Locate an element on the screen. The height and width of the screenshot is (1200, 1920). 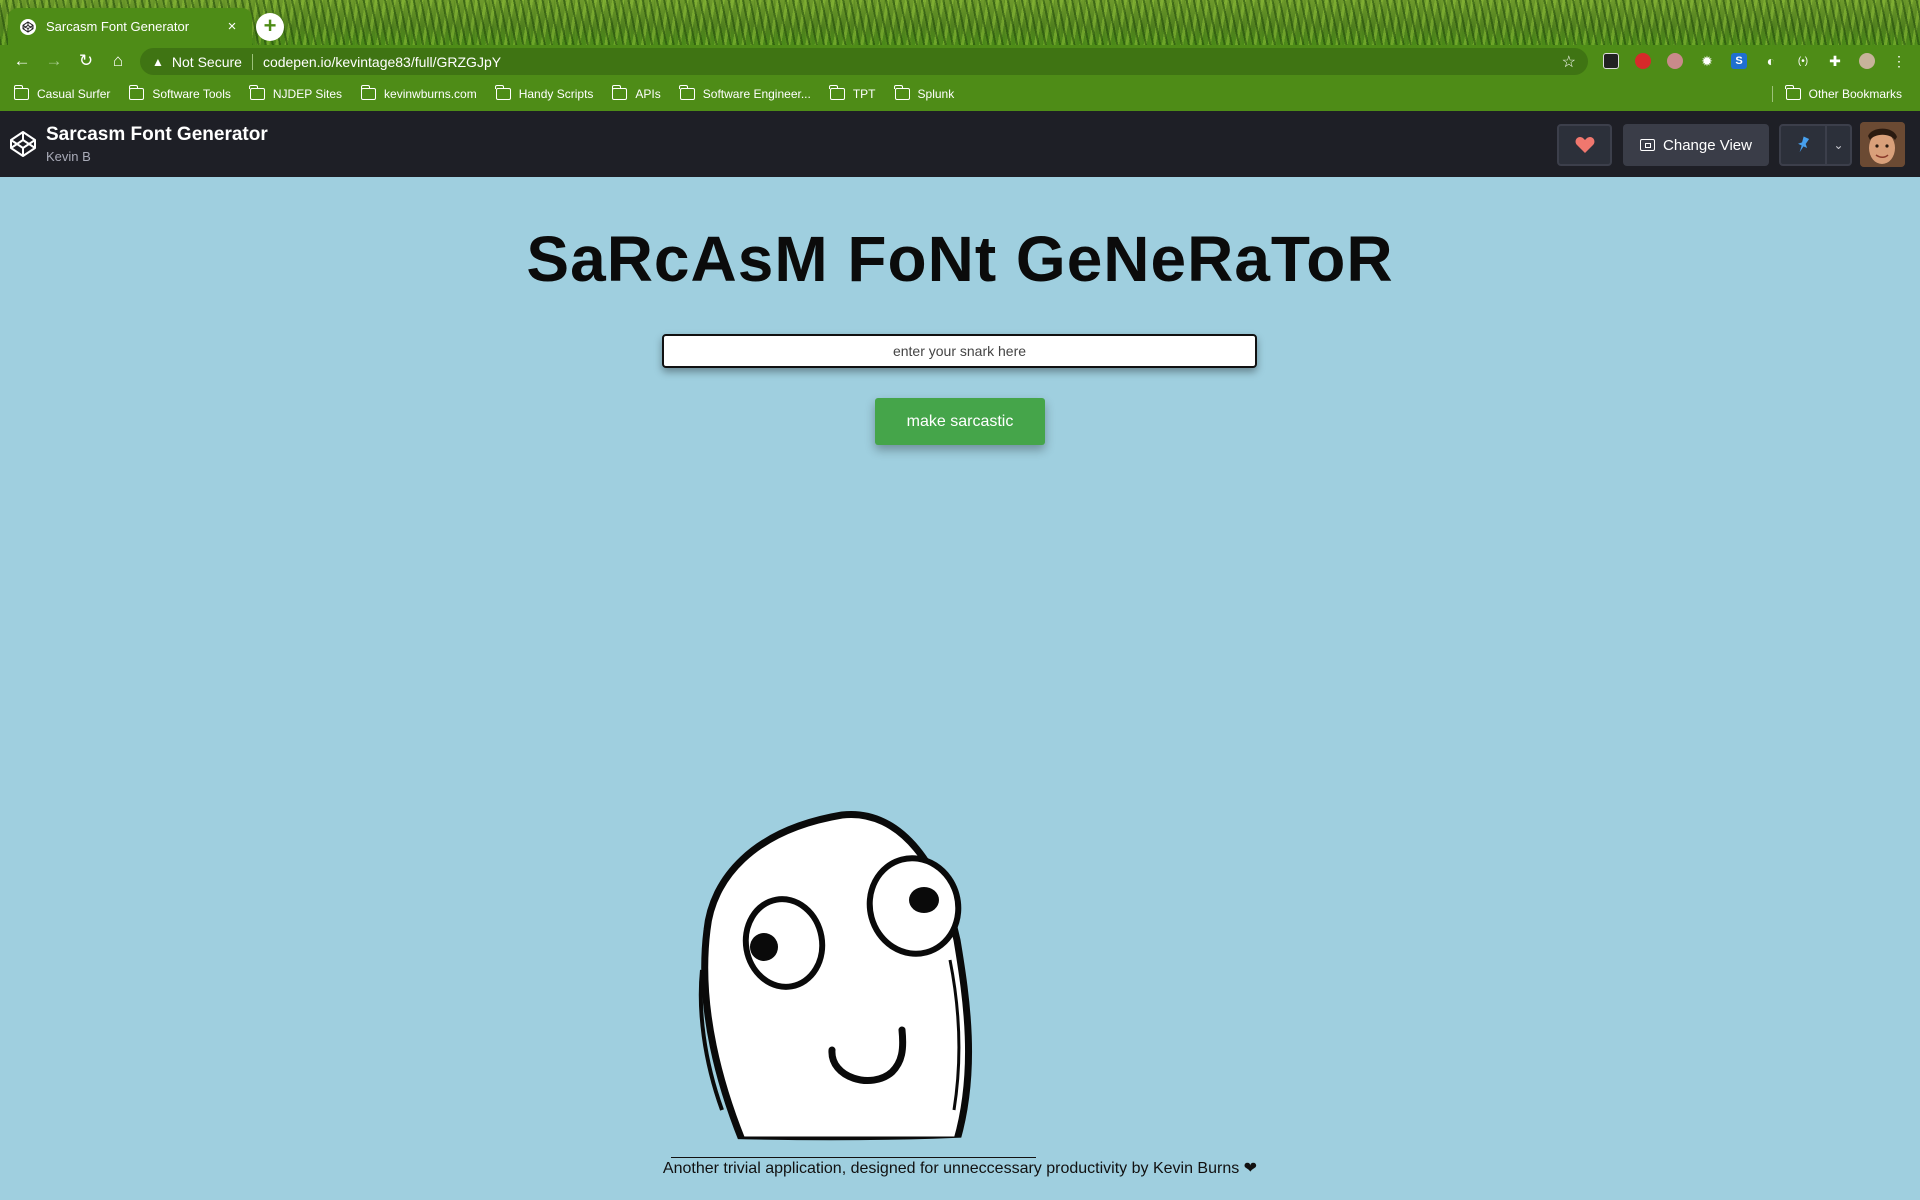
moon-icon: ◐ is located at coordinates (1771, 61).